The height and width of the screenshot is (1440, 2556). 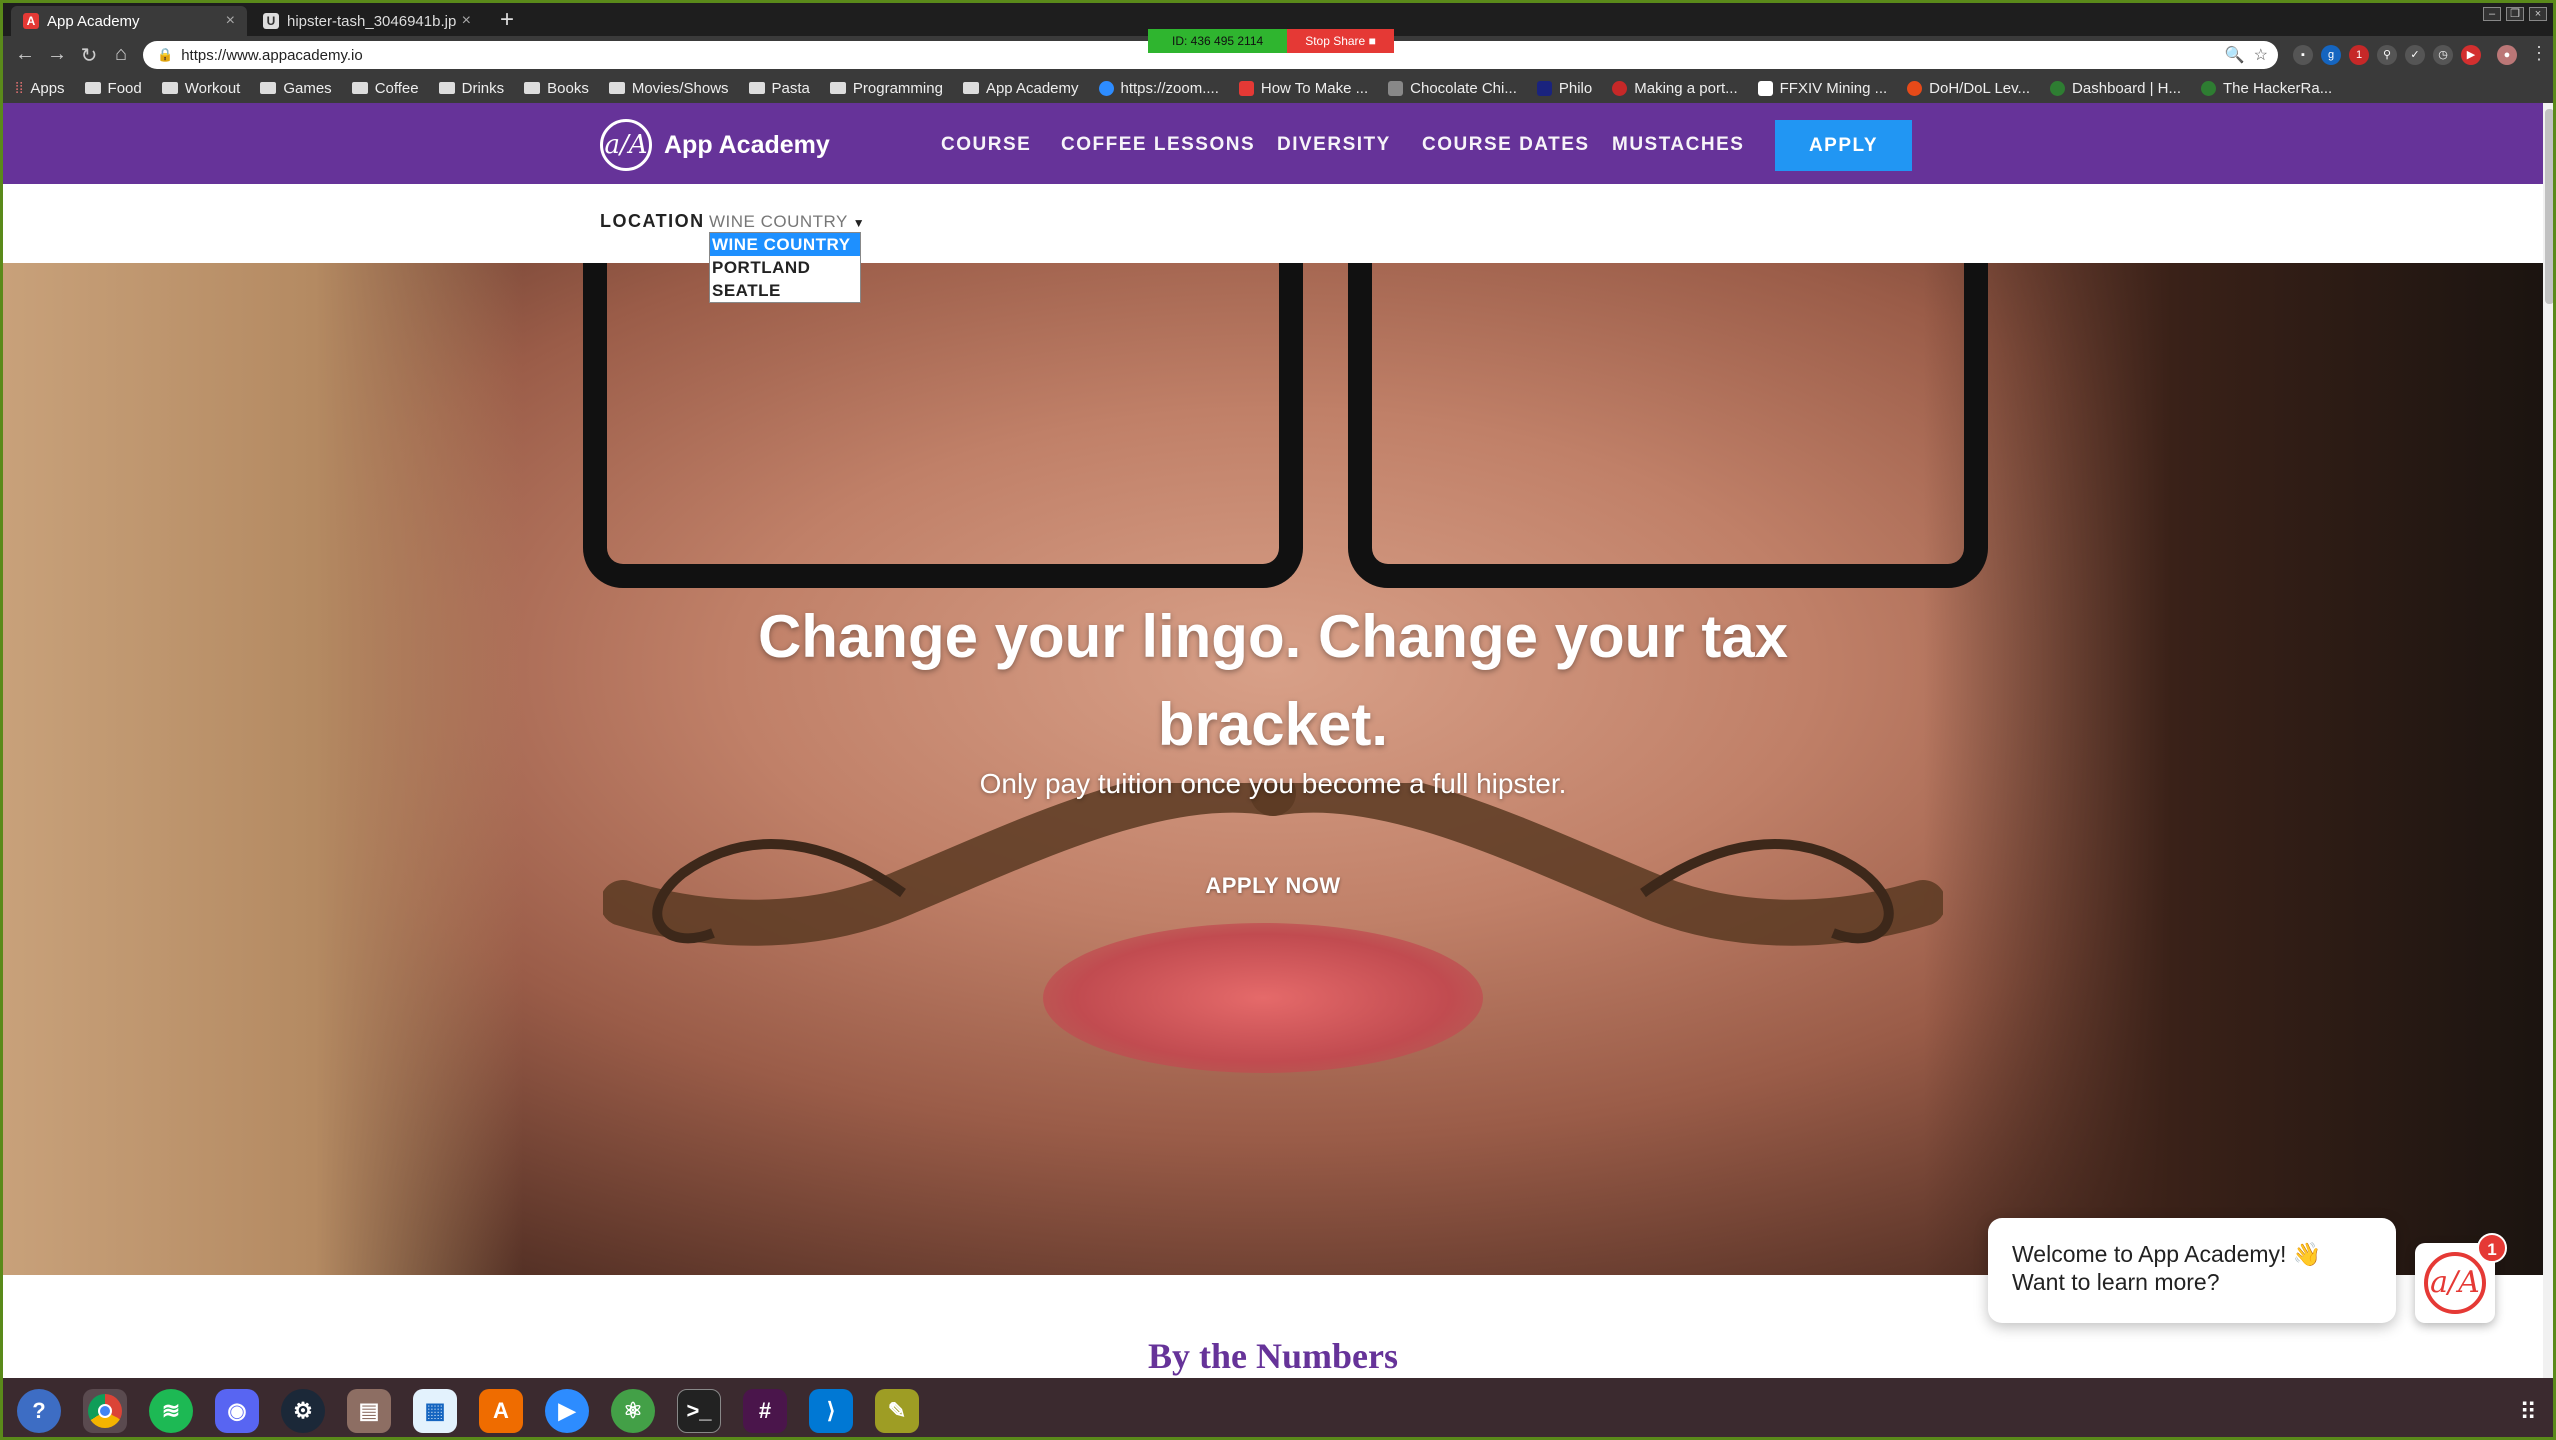 I want to click on slack-icon: #, so click(x=765, y=1410).